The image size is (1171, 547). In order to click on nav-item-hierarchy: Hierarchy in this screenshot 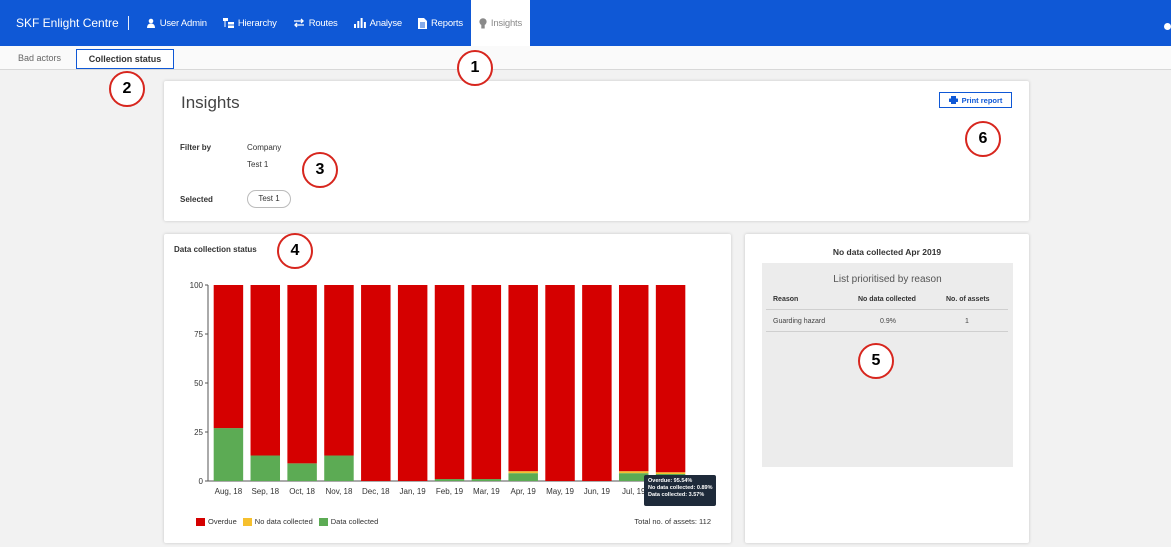, I will do `click(250, 23)`.